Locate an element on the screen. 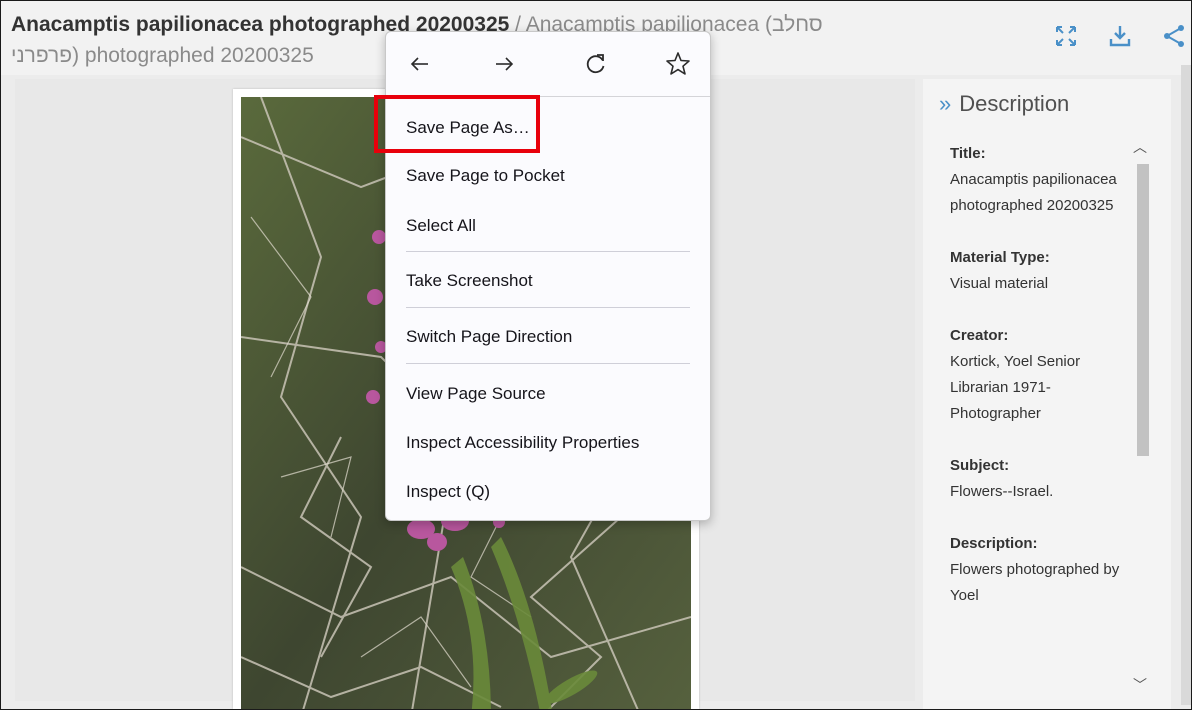 This screenshot has height=710, width=1192. description-heading: » Description is located at coordinates (1004, 104).